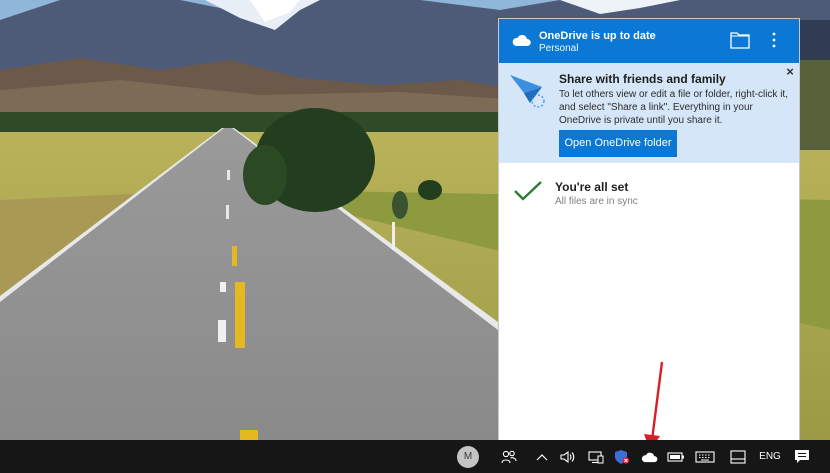 The image size is (830, 473). Describe the element at coordinates (559, 48) in the screenshot. I see `onedrive-account-label: Personal` at that location.